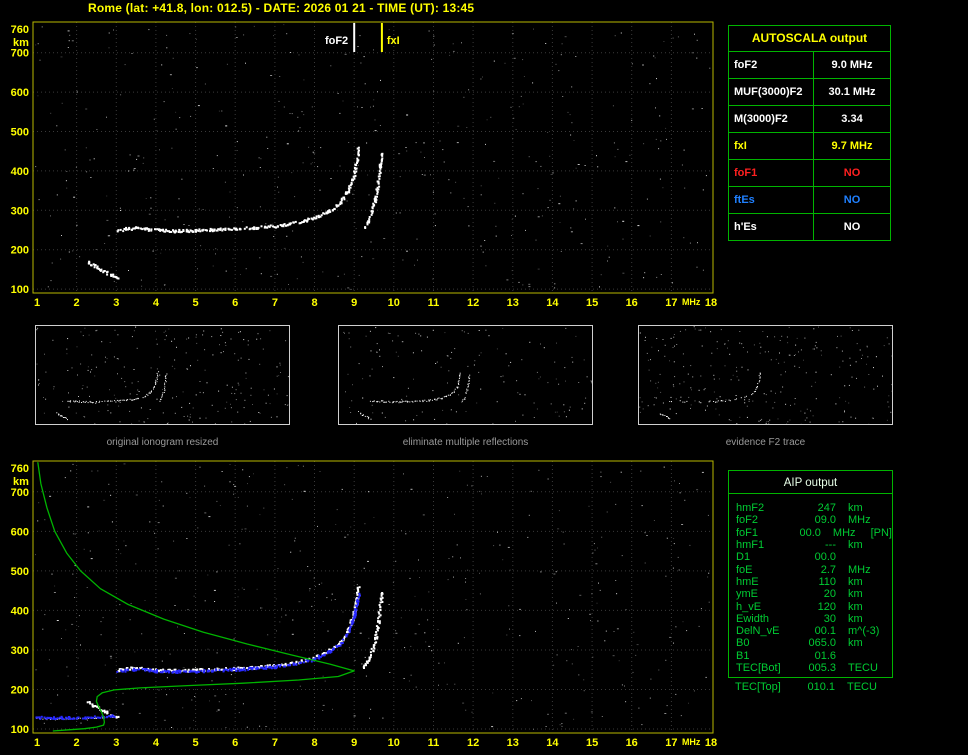  Describe the element at coordinates (743, 655) in the screenshot. I see `aip-param-label: B1` at that location.